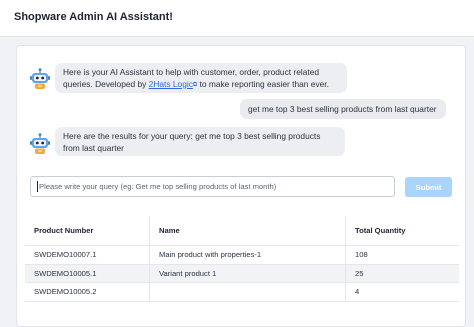 The height and width of the screenshot is (327, 474). What do you see at coordinates (212, 186) in the screenshot?
I see `query-input` at bounding box center [212, 186].